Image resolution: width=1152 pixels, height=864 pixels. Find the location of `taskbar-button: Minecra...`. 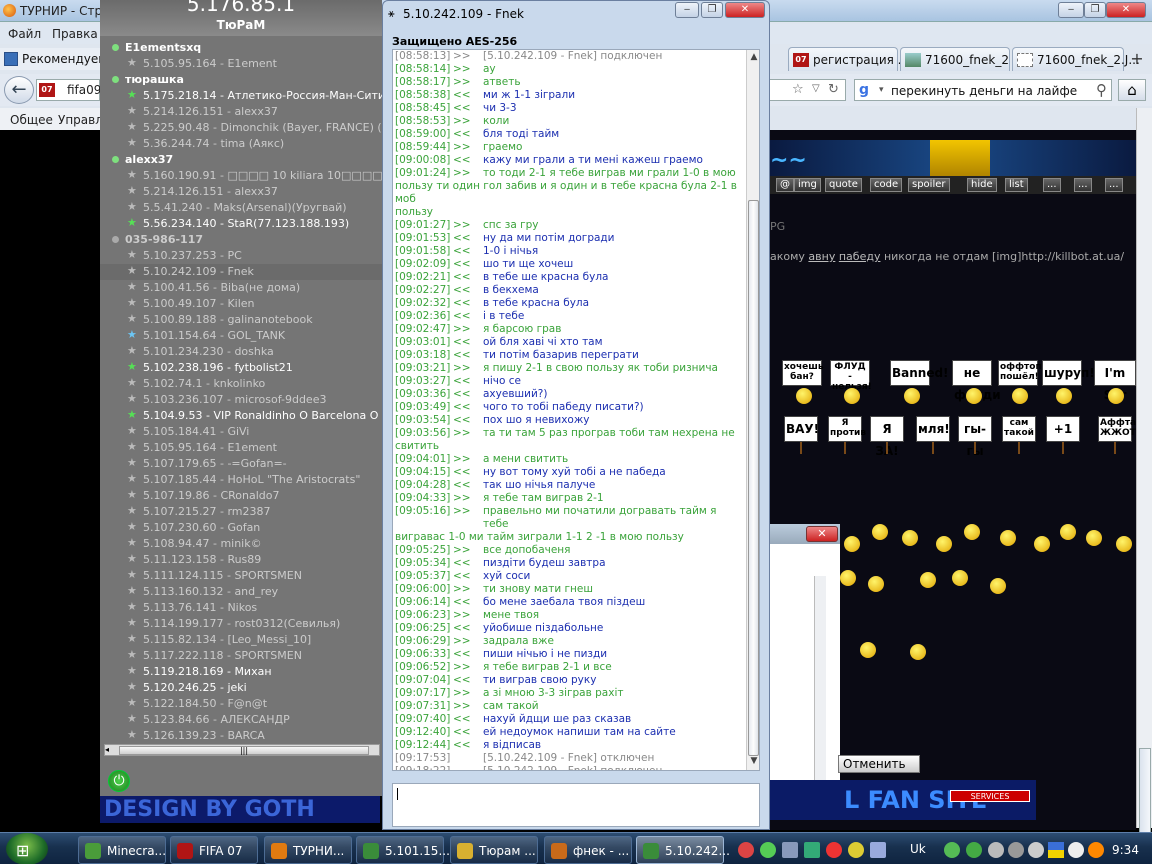

taskbar-button: Minecra... is located at coordinates (122, 850).